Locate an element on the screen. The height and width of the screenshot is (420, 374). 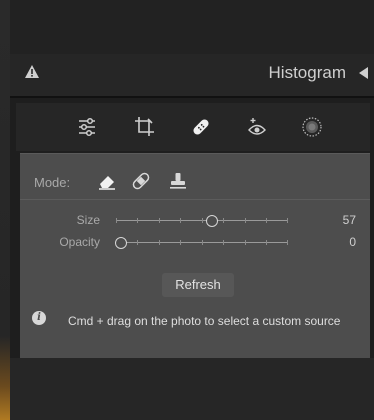
edit-sliders-icon is located at coordinates (87, 127).